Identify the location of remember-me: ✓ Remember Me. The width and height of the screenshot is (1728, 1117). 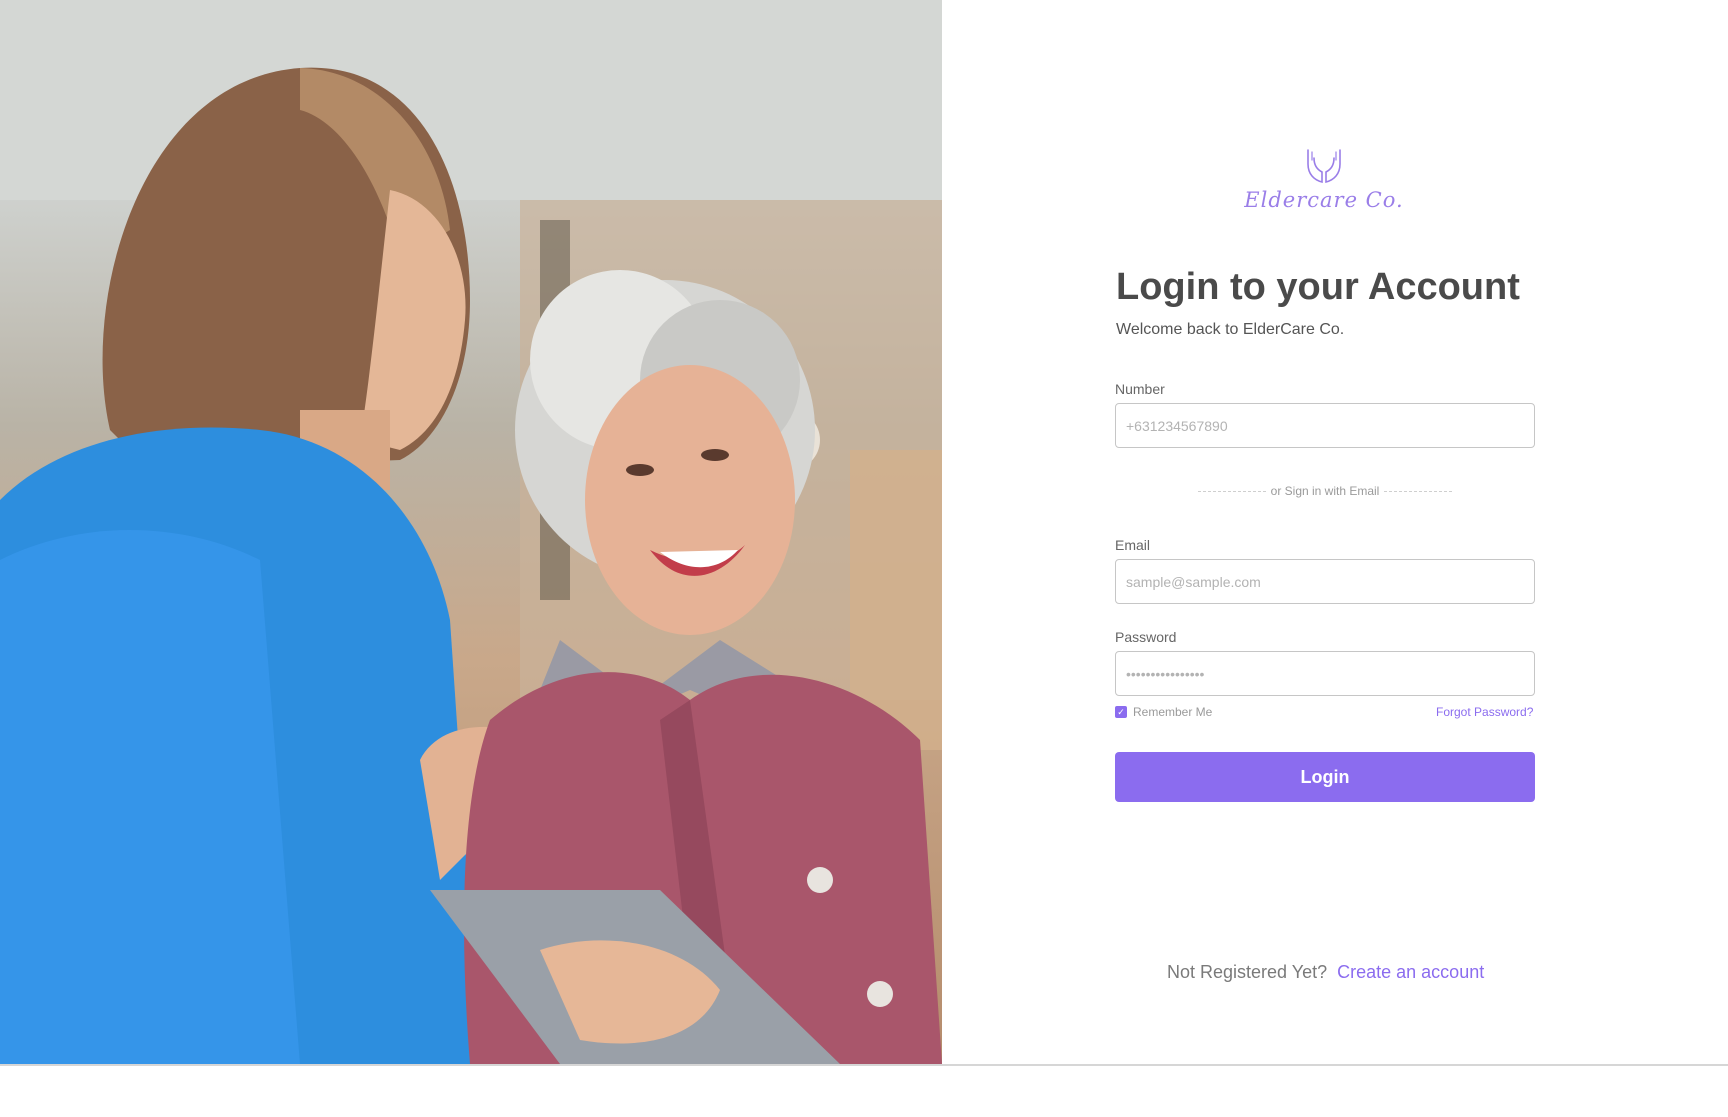
(1163, 712).